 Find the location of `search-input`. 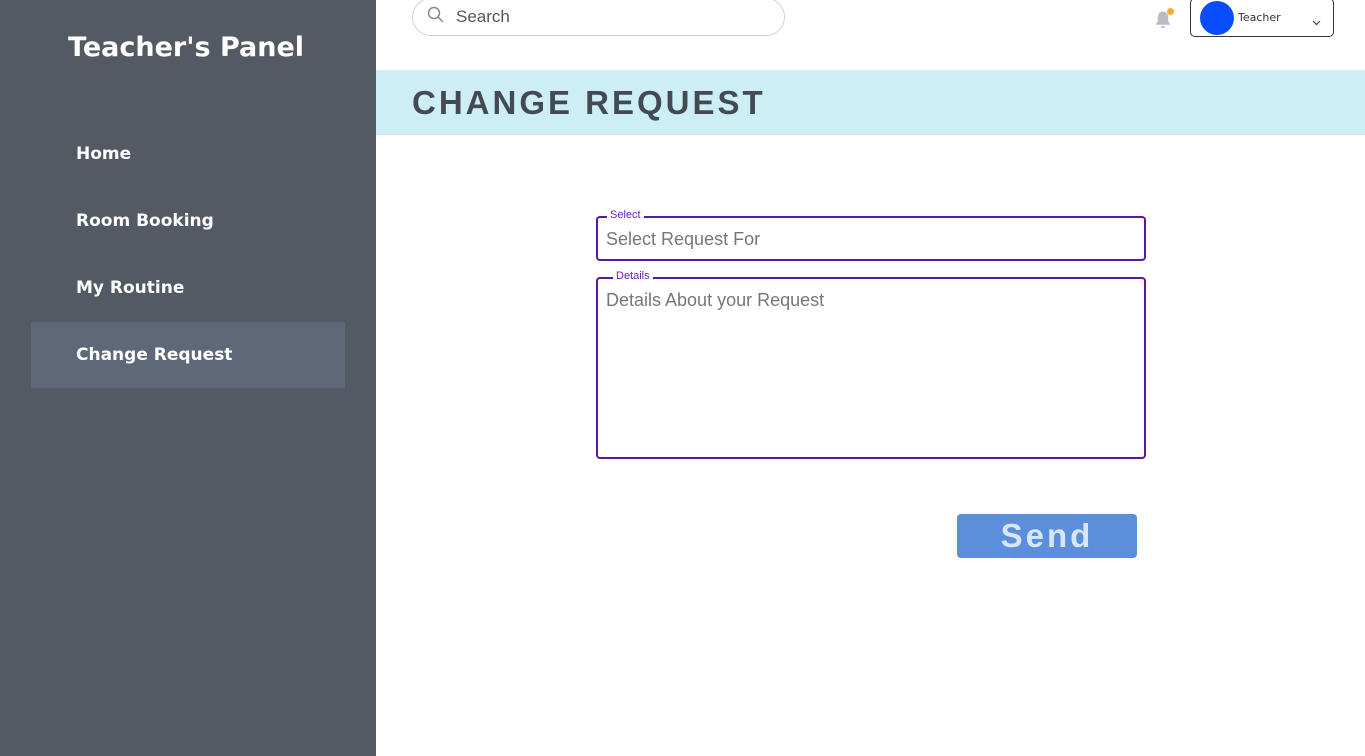

search-input is located at coordinates (596, 17).